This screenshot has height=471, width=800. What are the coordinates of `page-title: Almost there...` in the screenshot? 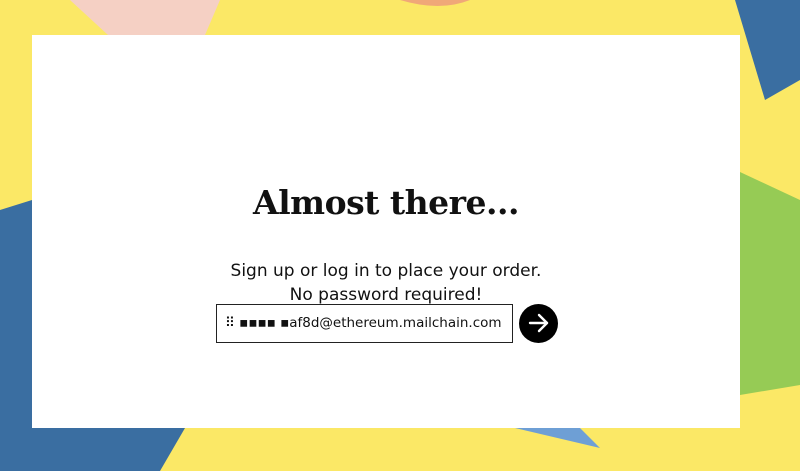 It's located at (386, 202).